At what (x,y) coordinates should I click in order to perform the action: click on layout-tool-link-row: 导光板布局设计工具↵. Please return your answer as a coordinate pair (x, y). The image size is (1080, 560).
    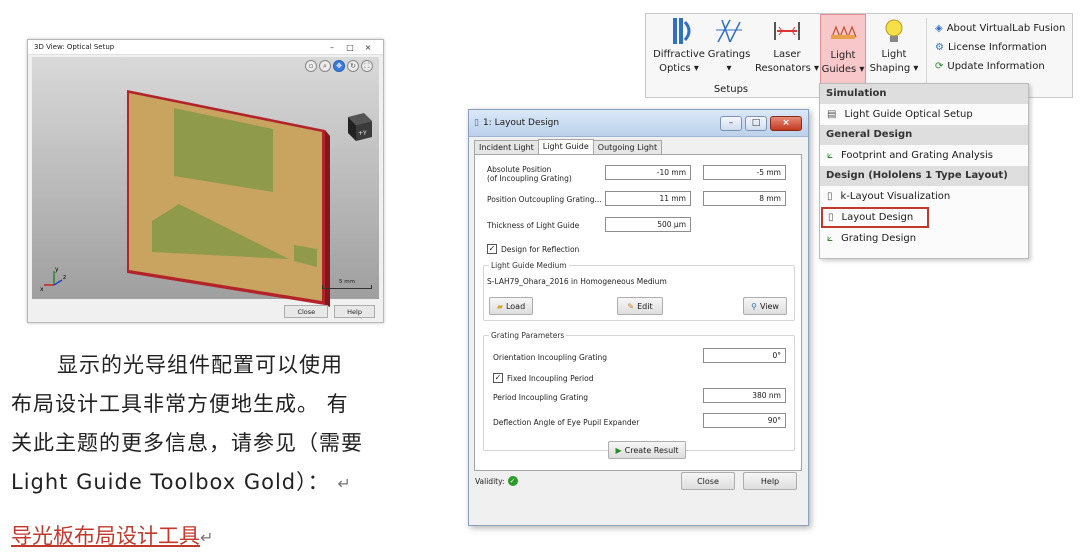
    Looking at the image, I should click on (112, 535).